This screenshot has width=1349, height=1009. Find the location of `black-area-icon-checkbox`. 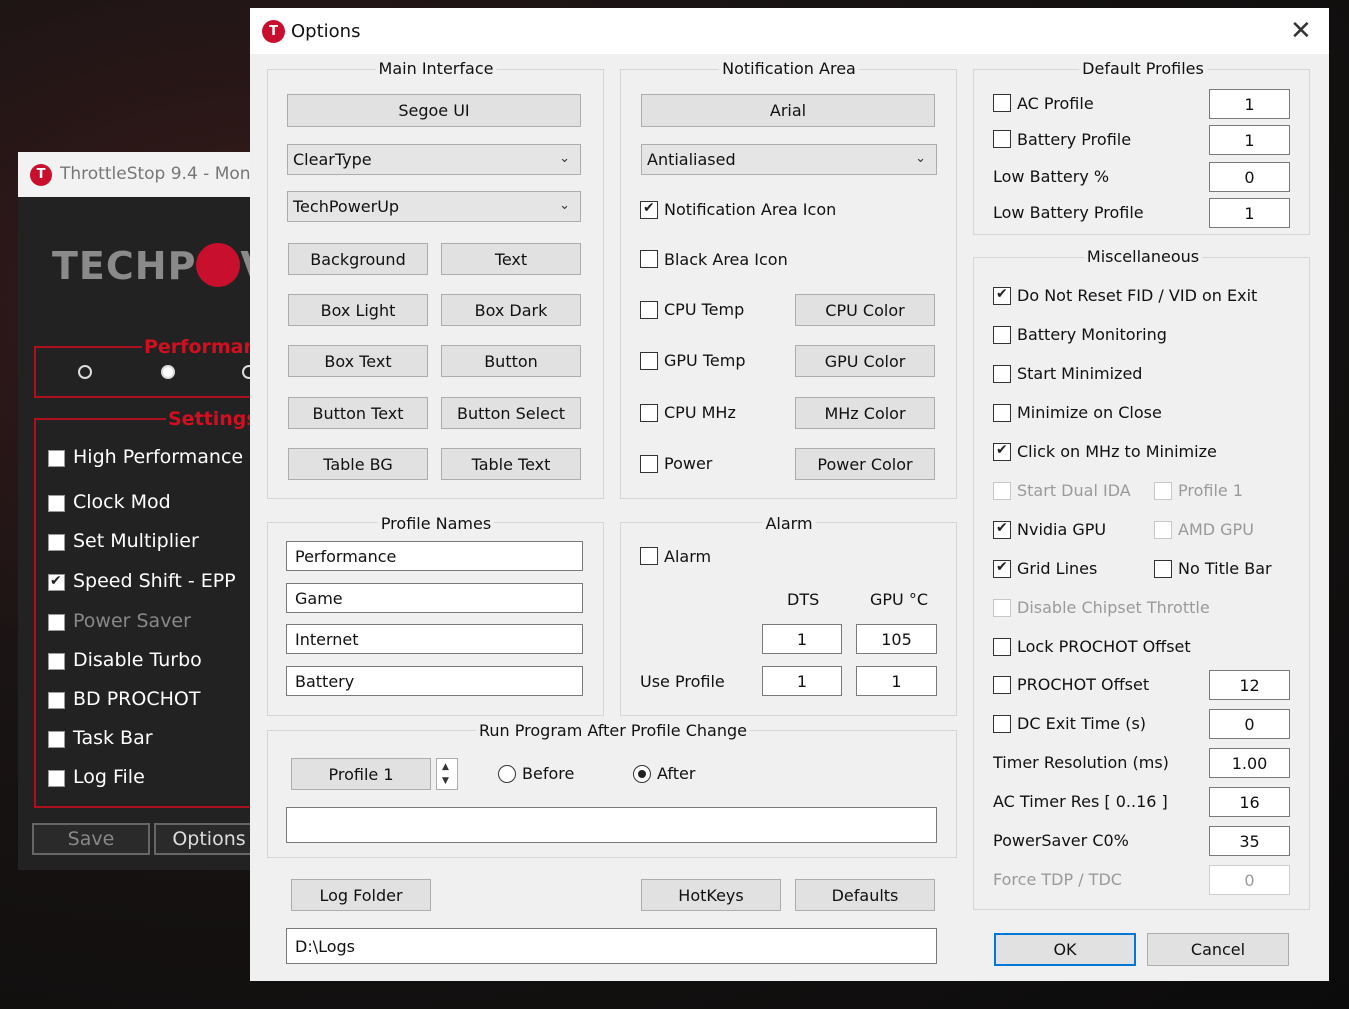

black-area-icon-checkbox is located at coordinates (649, 259).